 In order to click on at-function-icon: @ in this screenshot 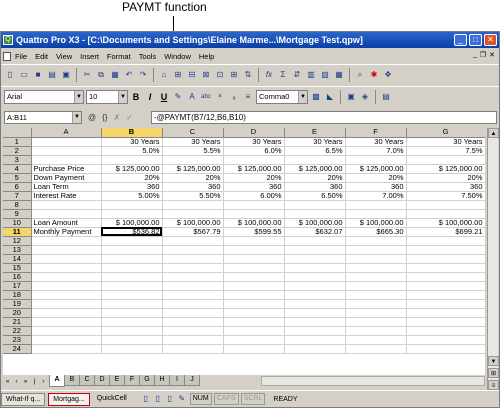, I will do `click(92, 117)`.